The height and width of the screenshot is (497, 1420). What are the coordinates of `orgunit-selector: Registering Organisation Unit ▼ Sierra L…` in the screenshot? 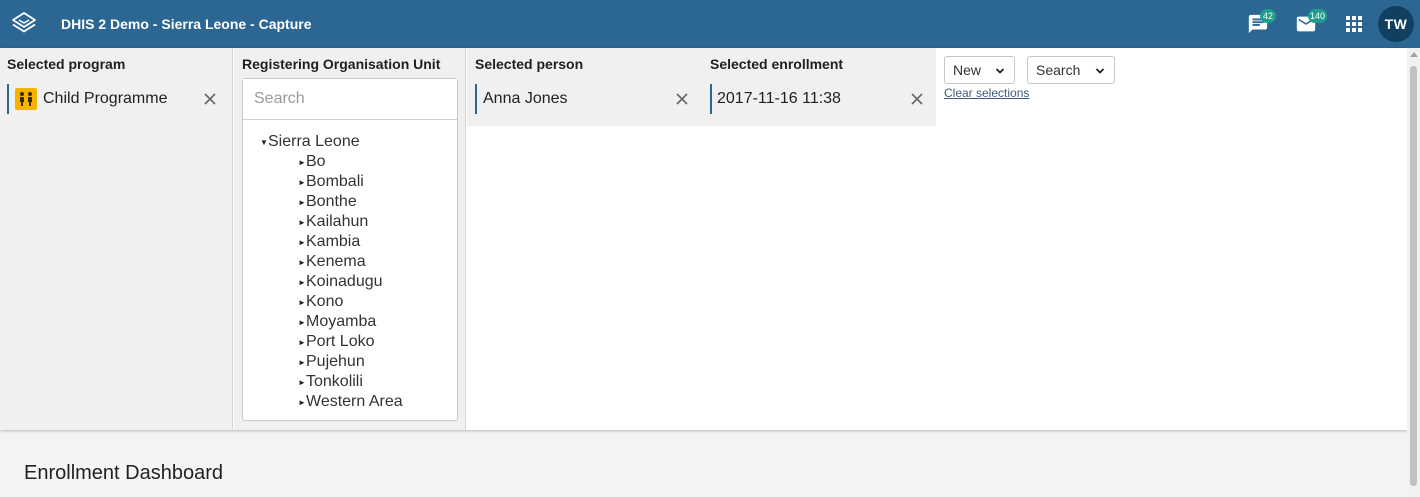 It's located at (350, 239).